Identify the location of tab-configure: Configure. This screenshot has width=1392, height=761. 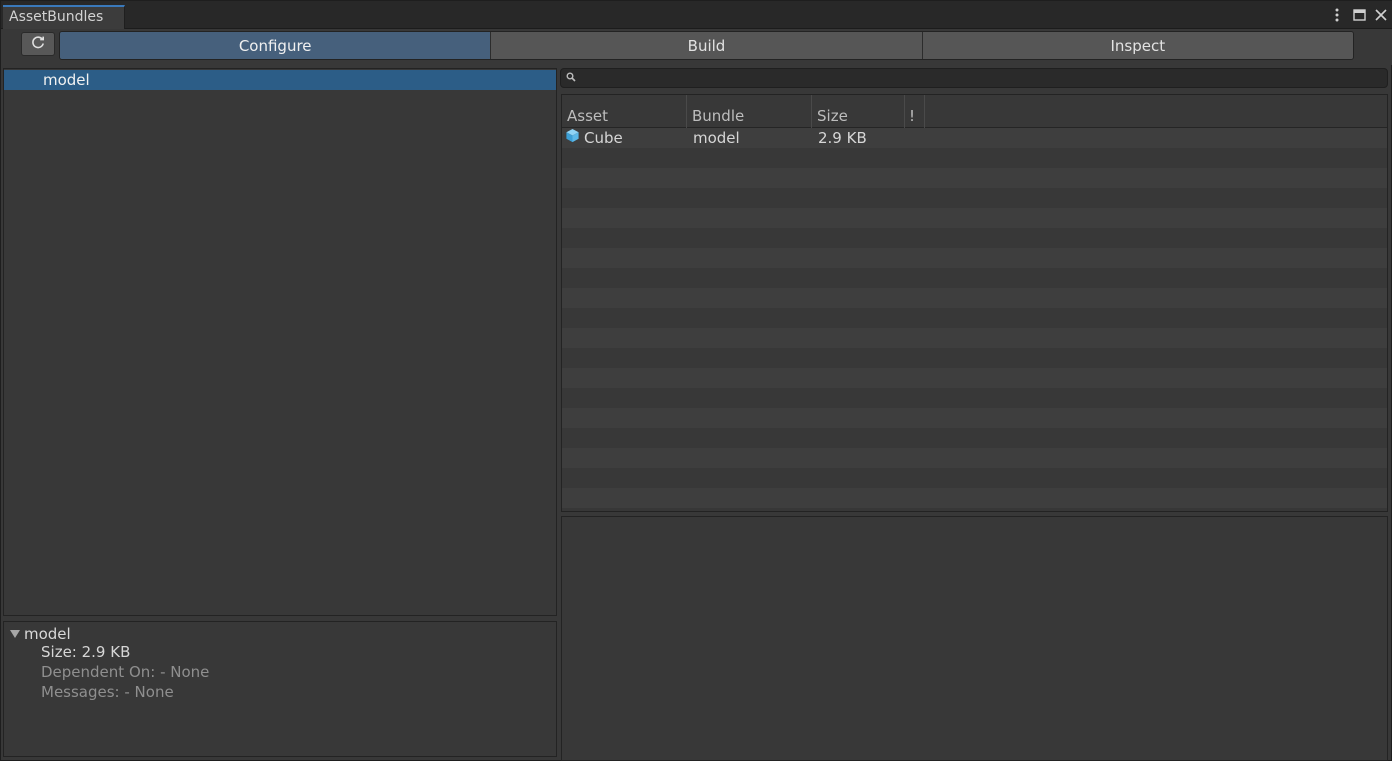
(276, 45).